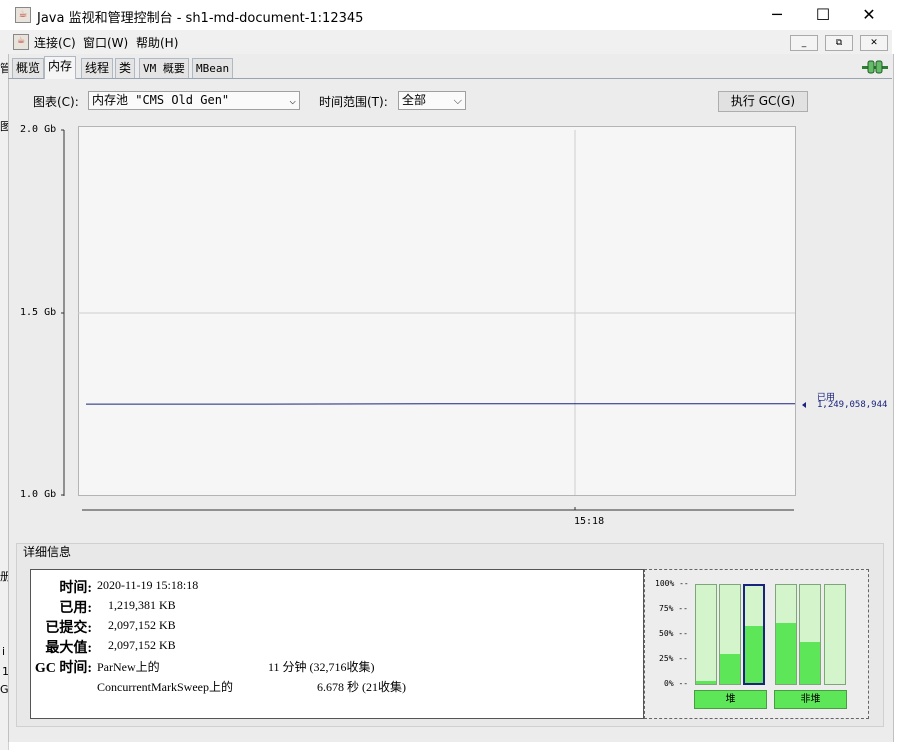 The image size is (900, 750). Describe the element at coordinates (673, 633) in the screenshot. I see `pct-label: 50% --` at that location.